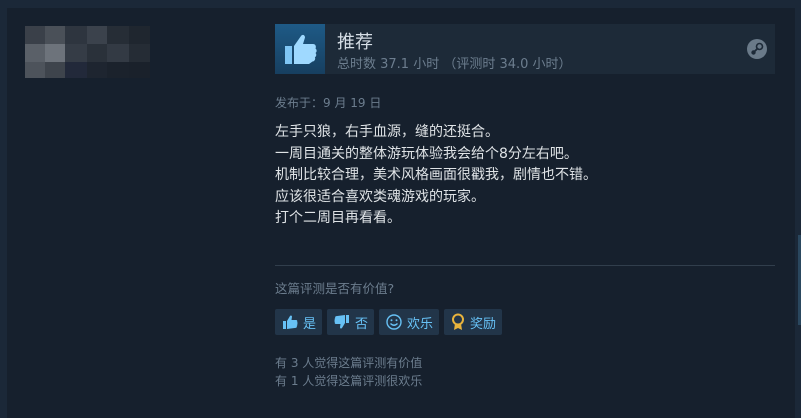 The image size is (801, 418). What do you see at coordinates (362, 324) in the screenshot?
I see `vote-no-label: 否` at bounding box center [362, 324].